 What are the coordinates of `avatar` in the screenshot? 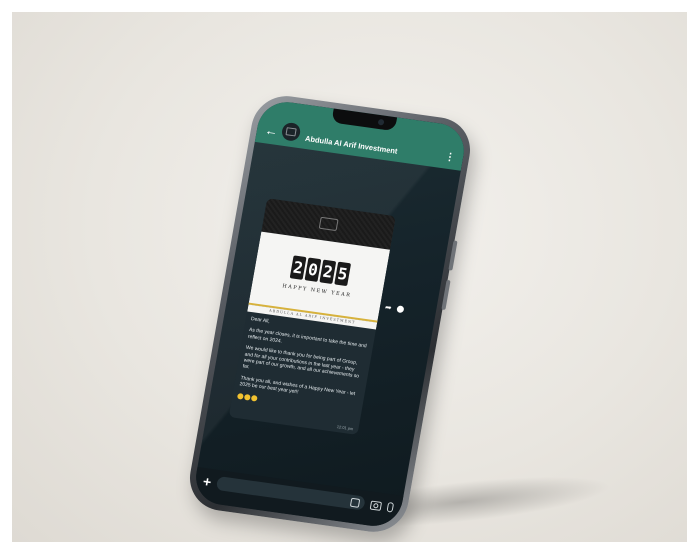 It's located at (291, 131).